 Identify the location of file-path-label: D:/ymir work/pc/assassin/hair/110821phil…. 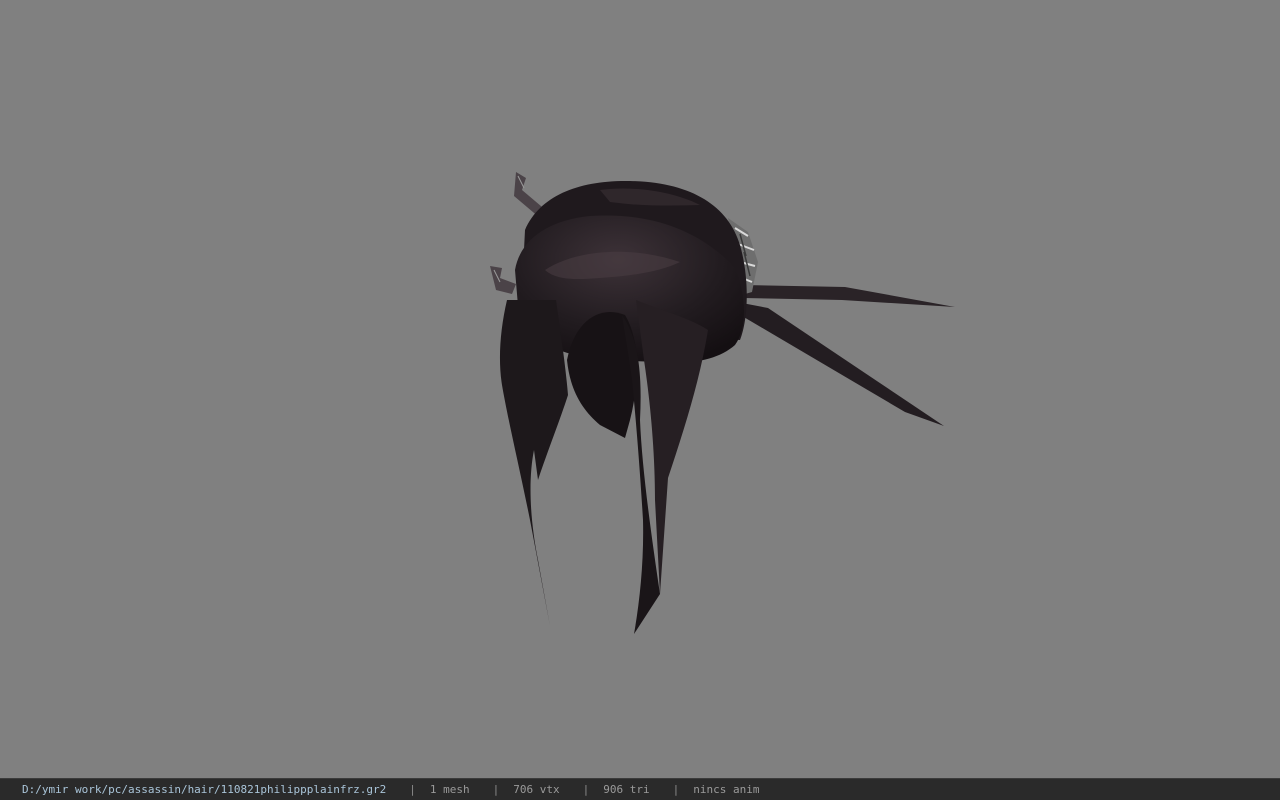
(204, 789).